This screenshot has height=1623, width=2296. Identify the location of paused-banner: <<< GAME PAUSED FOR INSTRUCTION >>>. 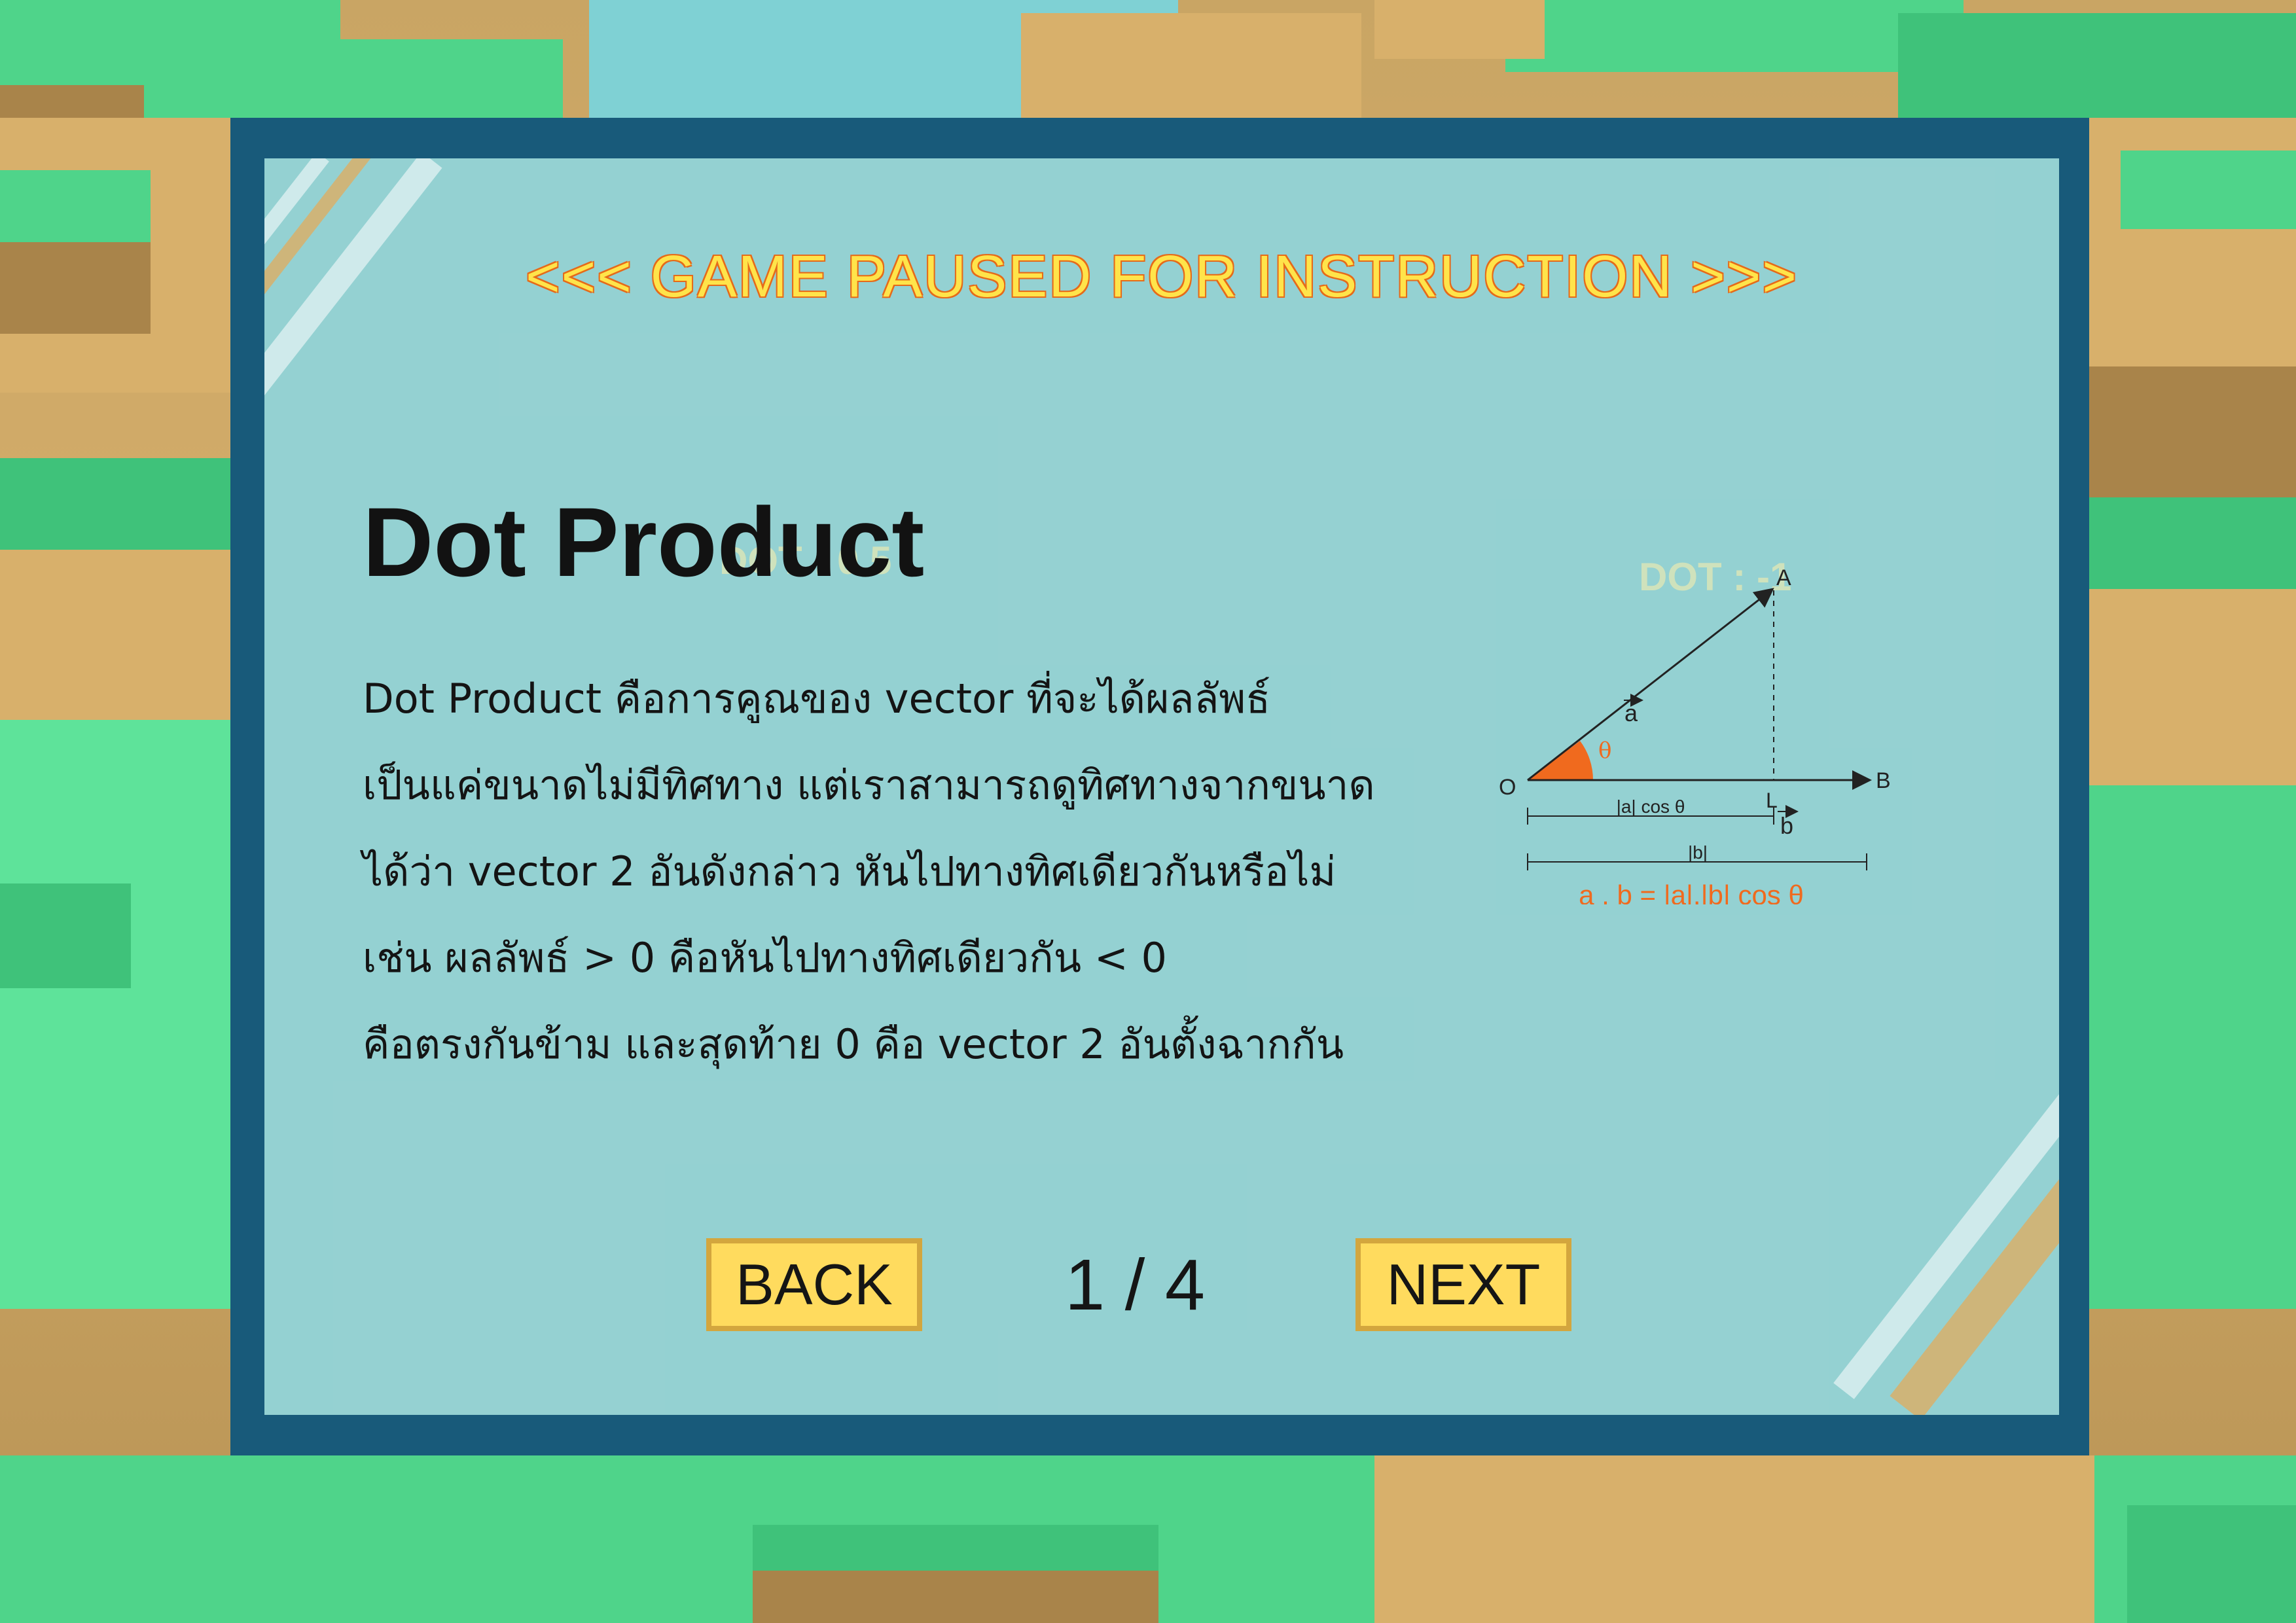
(1162, 277).